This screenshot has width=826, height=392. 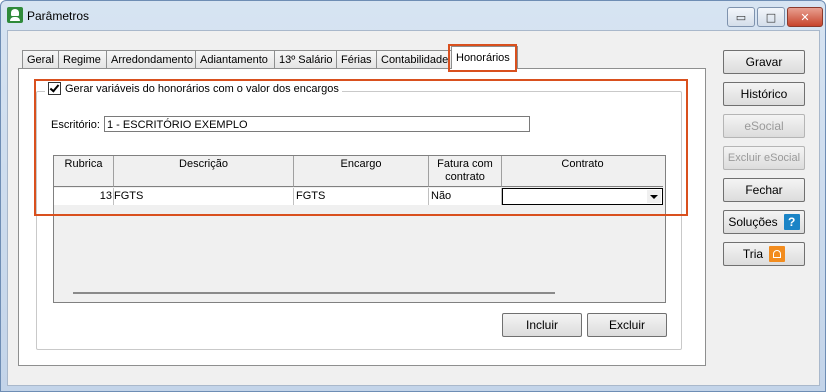 I want to click on historico-button: Histórico, so click(x=764, y=94).